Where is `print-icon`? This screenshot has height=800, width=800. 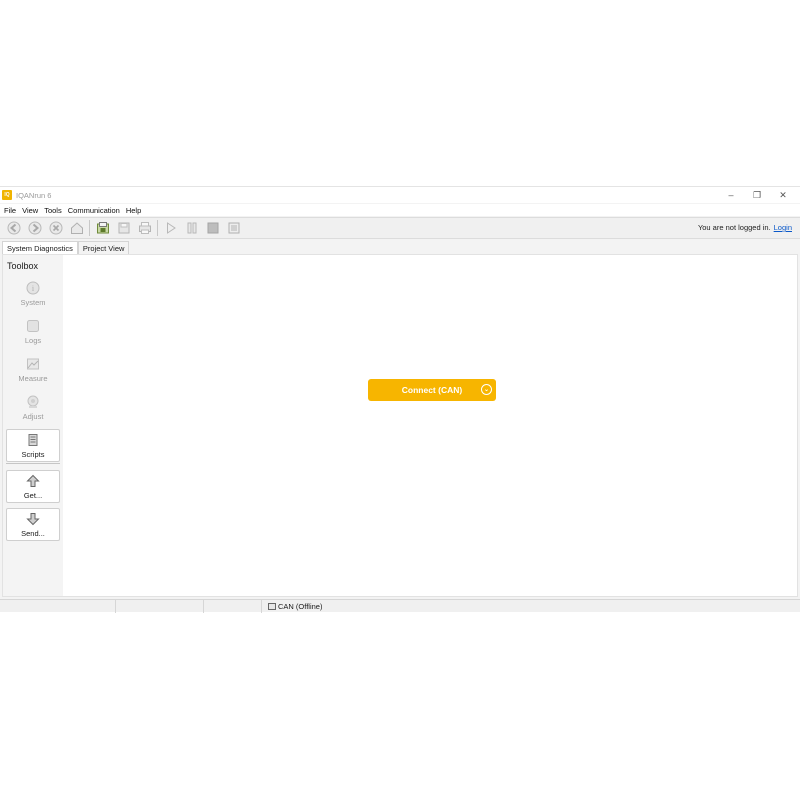 print-icon is located at coordinates (144, 228).